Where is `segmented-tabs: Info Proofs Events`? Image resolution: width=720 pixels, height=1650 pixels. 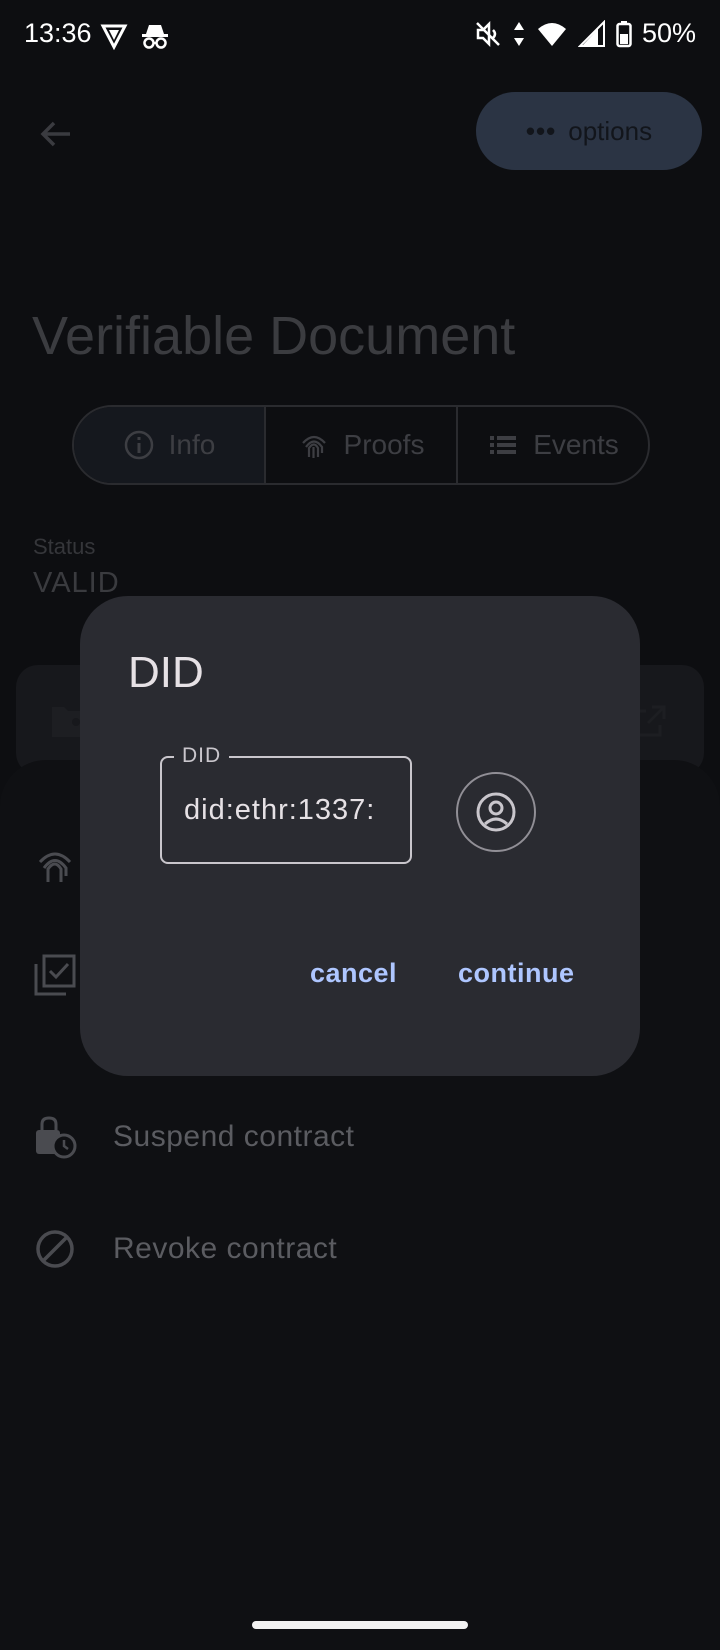 segmented-tabs: Info Proofs Events is located at coordinates (361, 445).